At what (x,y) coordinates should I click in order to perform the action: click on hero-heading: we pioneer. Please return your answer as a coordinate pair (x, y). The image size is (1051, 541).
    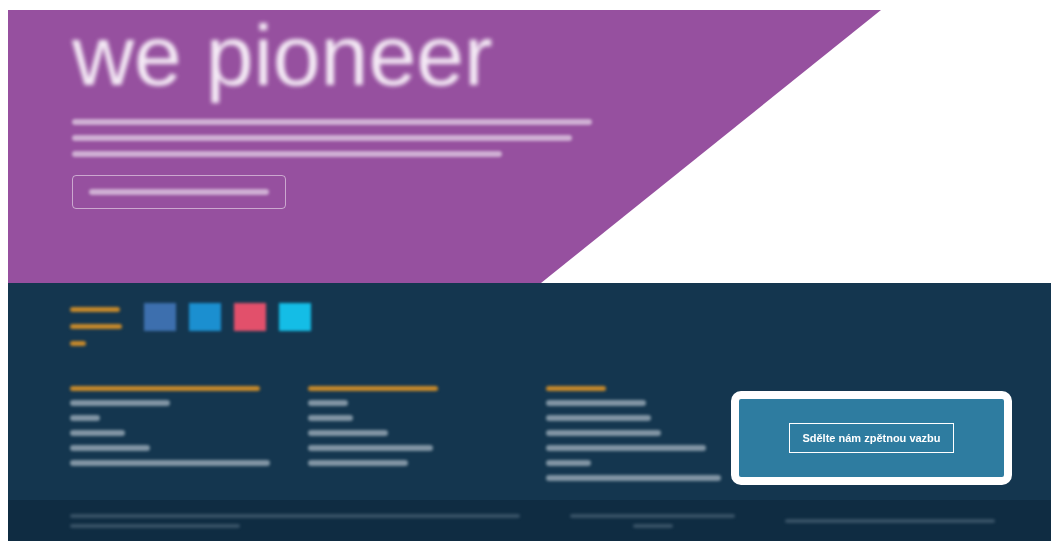
    Looking at the image, I should click on (282, 57).